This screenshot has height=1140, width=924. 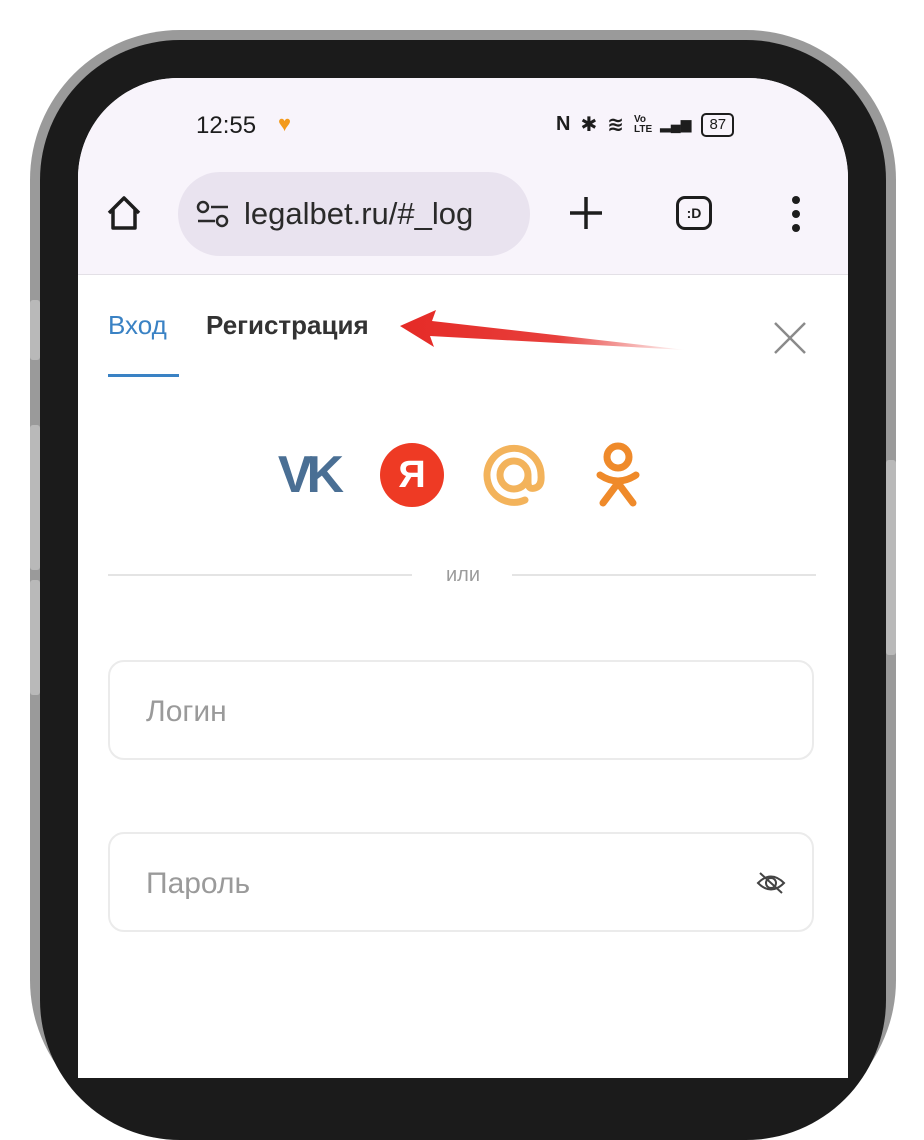 I want to click on phone-power-button, so click(x=891, y=557).